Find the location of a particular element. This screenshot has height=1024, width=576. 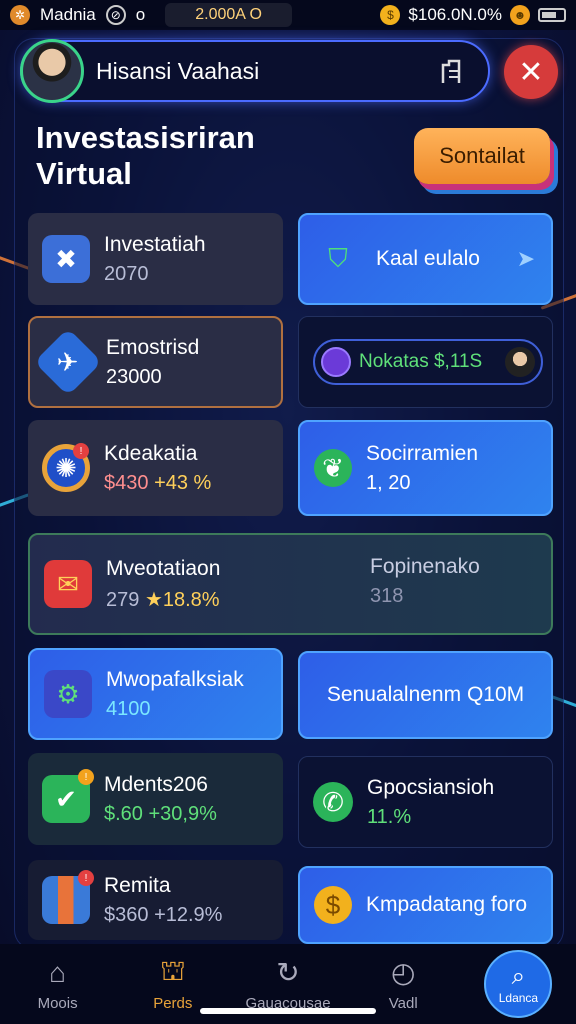

card-title: Kdeakatia is located at coordinates (151, 453).